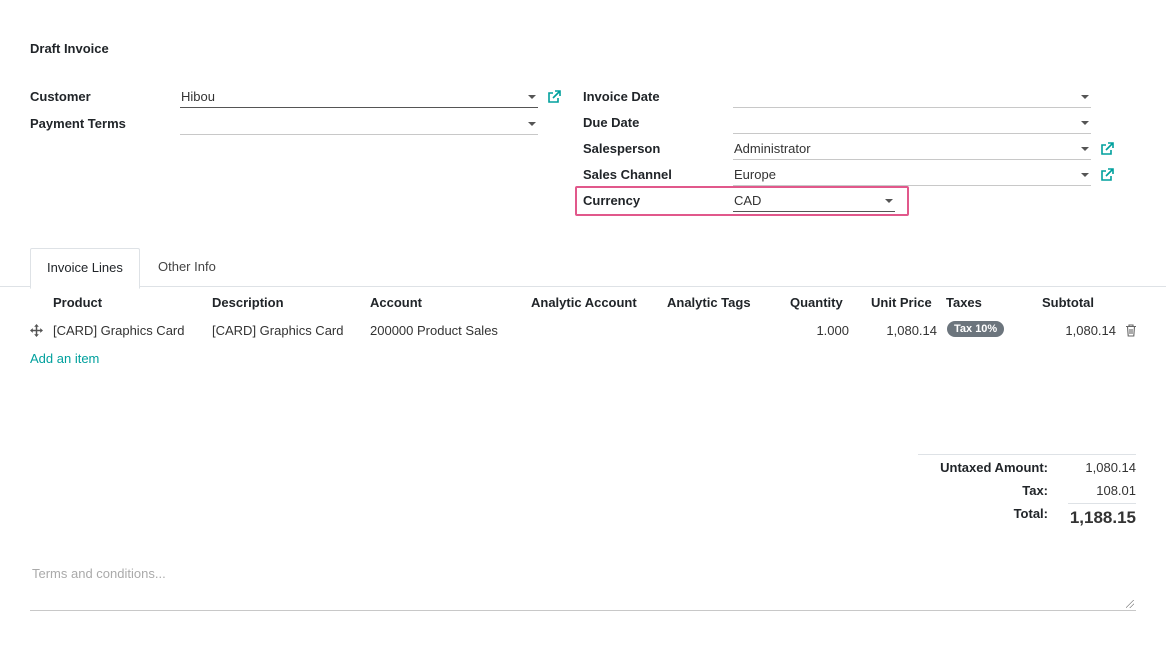 The height and width of the screenshot is (661, 1166). Describe the element at coordinates (709, 302) in the screenshot. I see `col-analytic-tags: Analytic Tags` at that location.